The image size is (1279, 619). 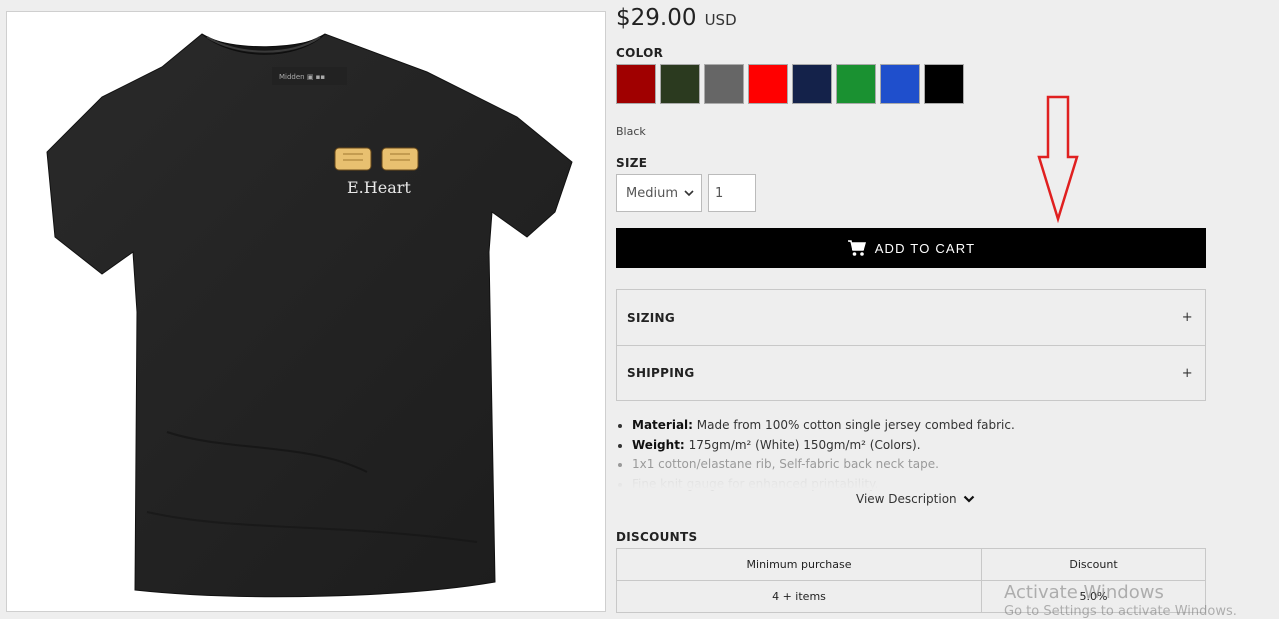 I want to click on size-select-value: Medium, so click(x=652, y=193).